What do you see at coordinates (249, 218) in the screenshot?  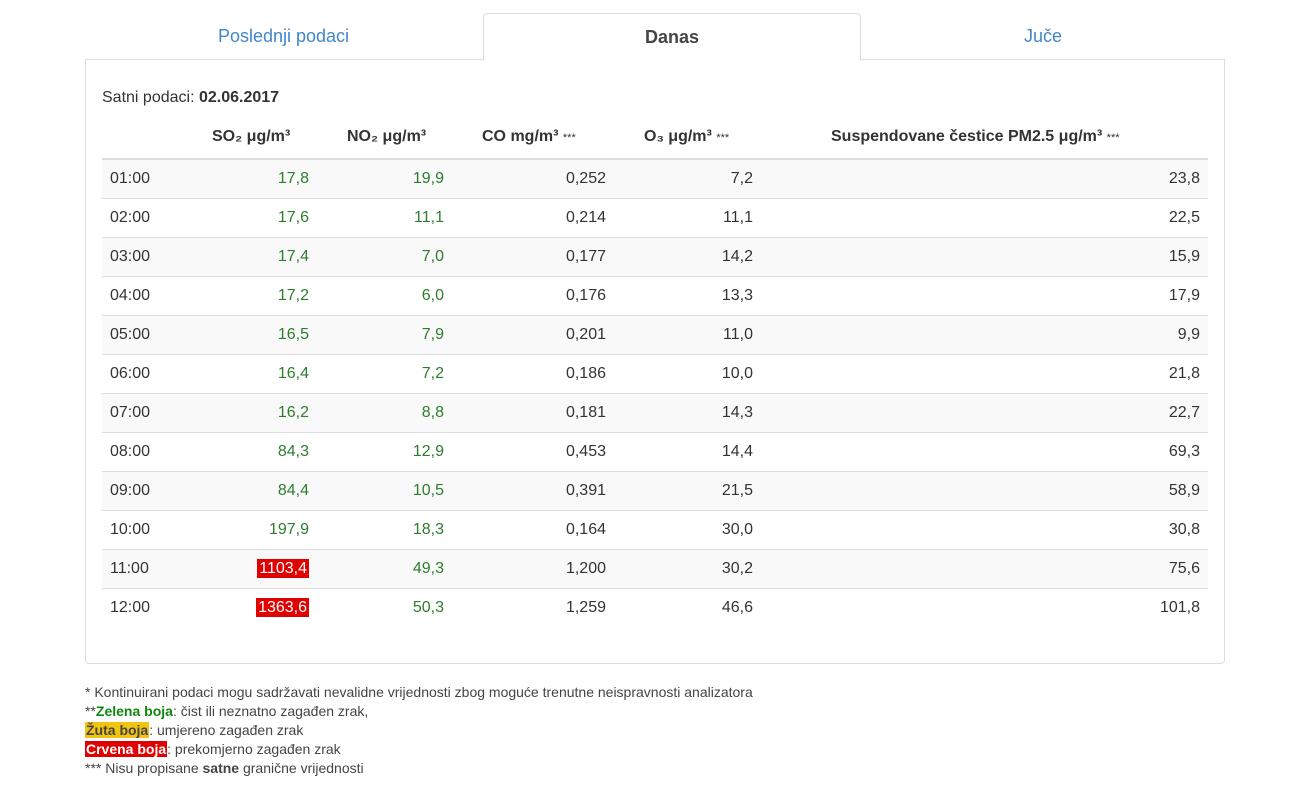 I see `so2-cell: 17,6` at bounding box center [249, 218].